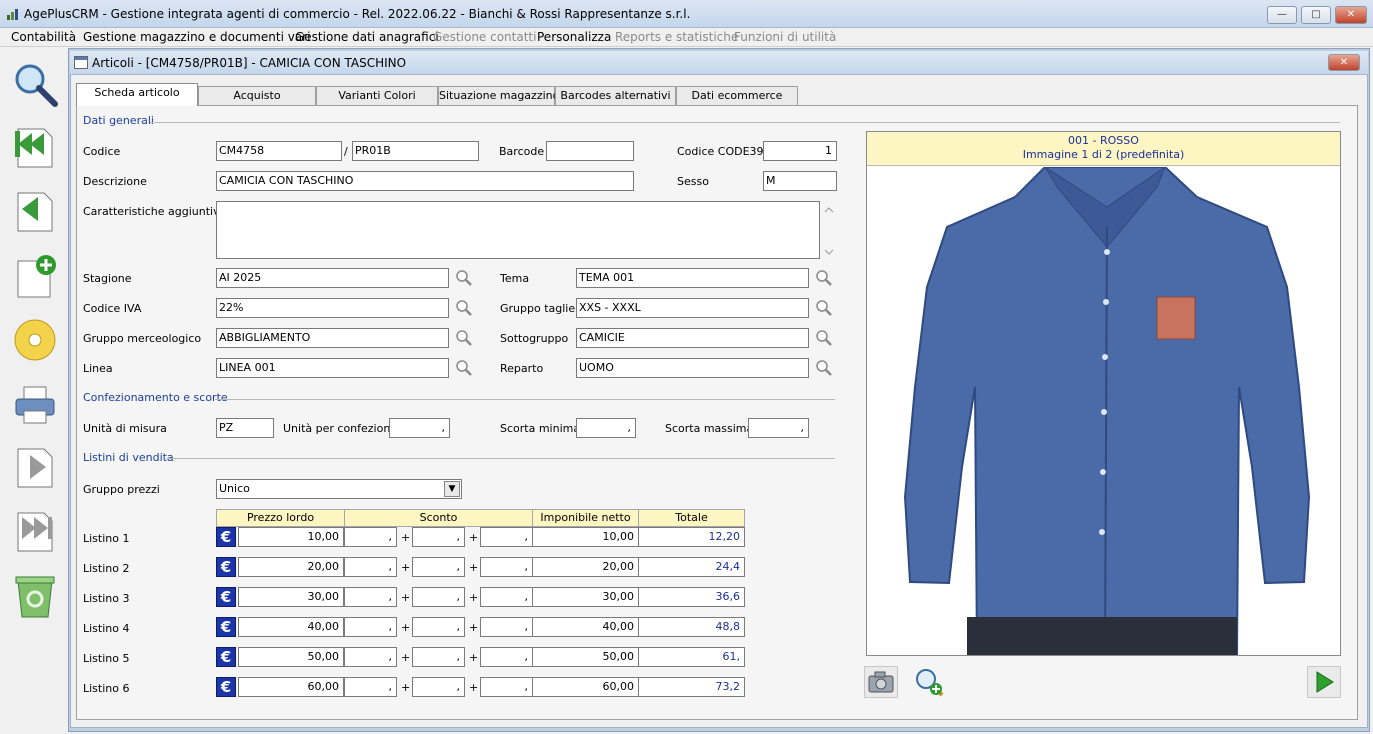 This screenshot has width=1373, height=734. What do you see at coordinates (525, 399) in the screenshot?
I see `section-divider` at bounding box center [525, 399].